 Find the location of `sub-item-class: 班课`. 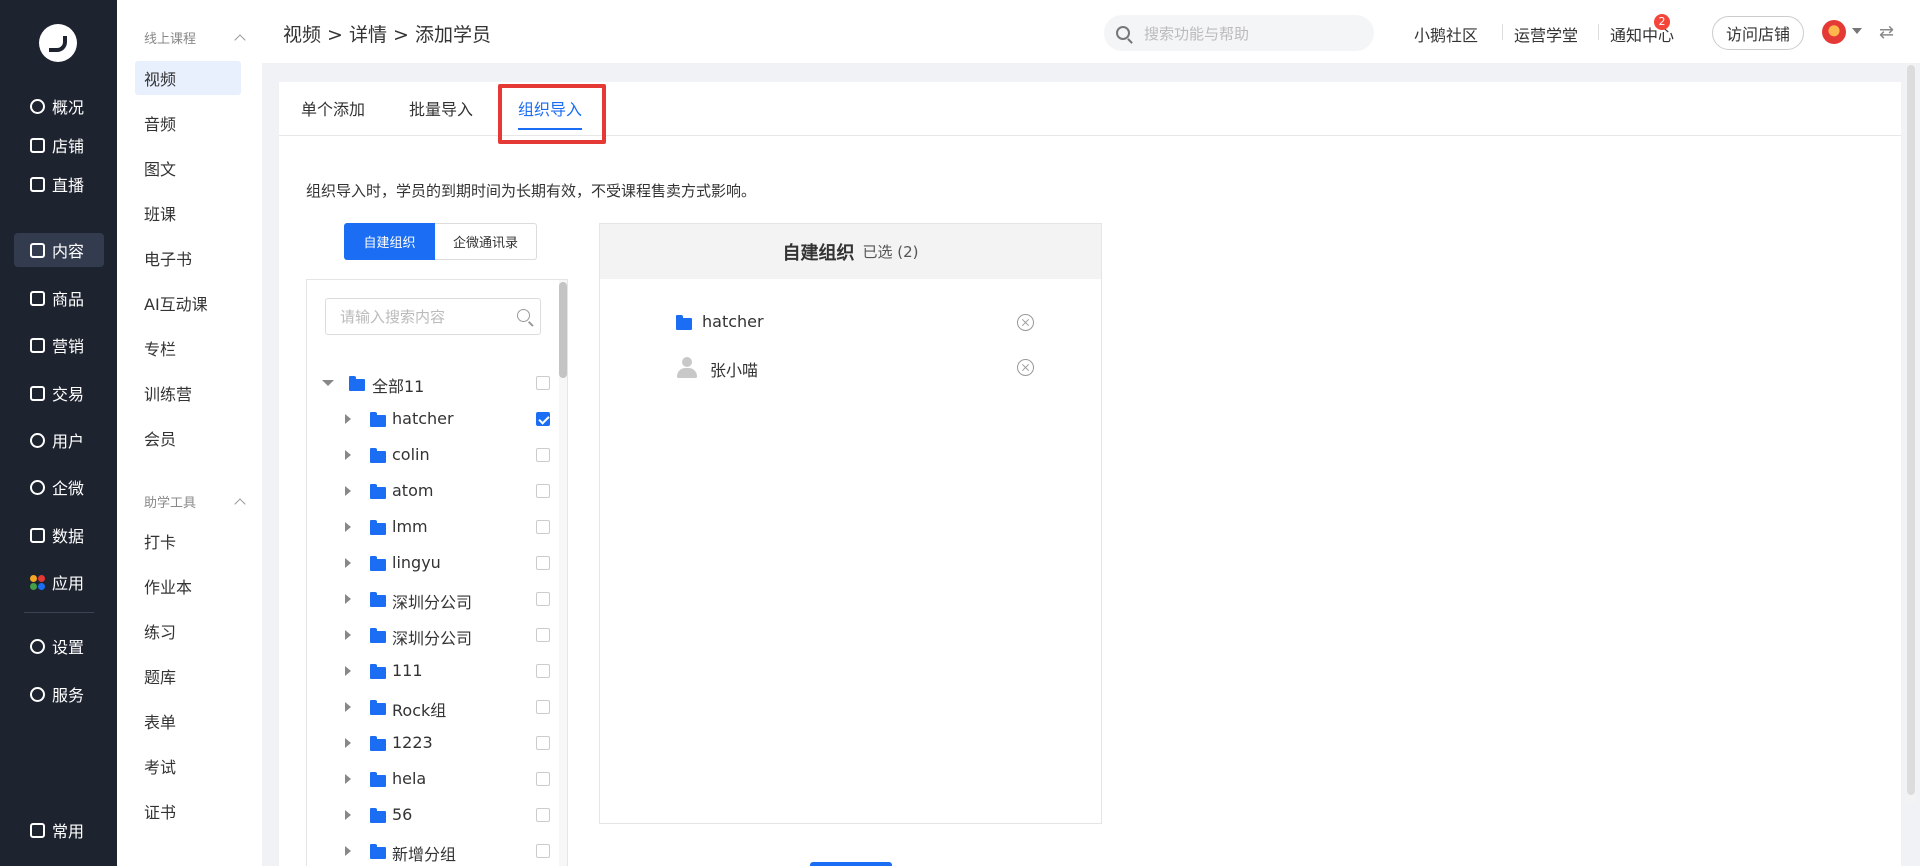

sub-item-class: 班课 is located at coordinates (188, 213).